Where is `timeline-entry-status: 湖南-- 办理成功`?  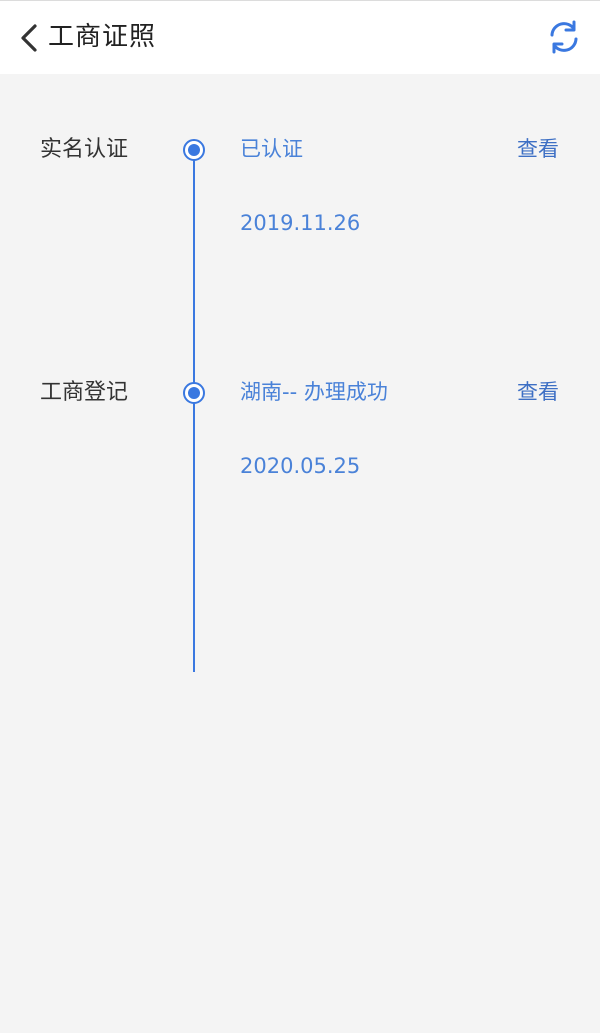
timeline-entry-status: 湖南-- 办理成功 is located at coordinates (314, 392).